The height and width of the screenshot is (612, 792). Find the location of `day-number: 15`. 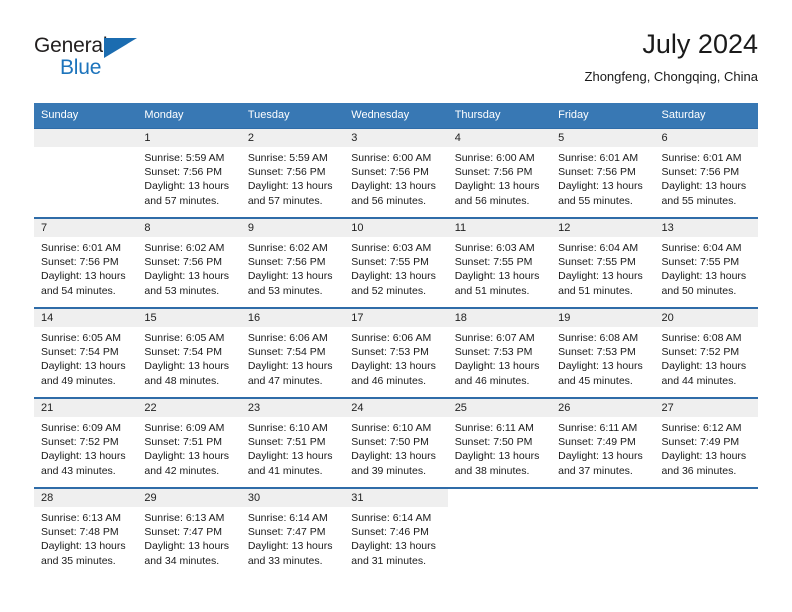

day-number: 15 is located at coordinates (189, 318).